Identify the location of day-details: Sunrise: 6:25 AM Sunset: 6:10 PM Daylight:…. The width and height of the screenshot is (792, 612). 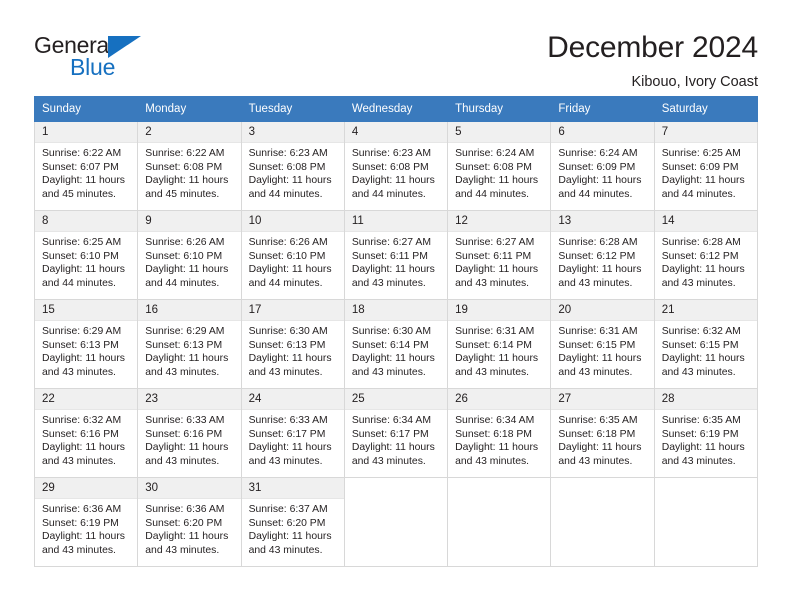
(86, 261).